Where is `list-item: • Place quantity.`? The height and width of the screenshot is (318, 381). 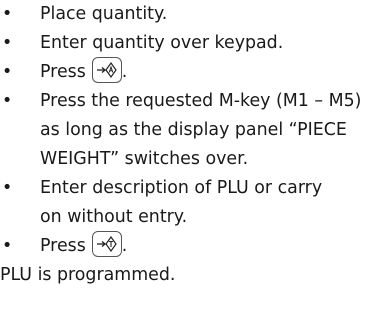 list-item: • Place quantity. is located at coordinates (190, 14).